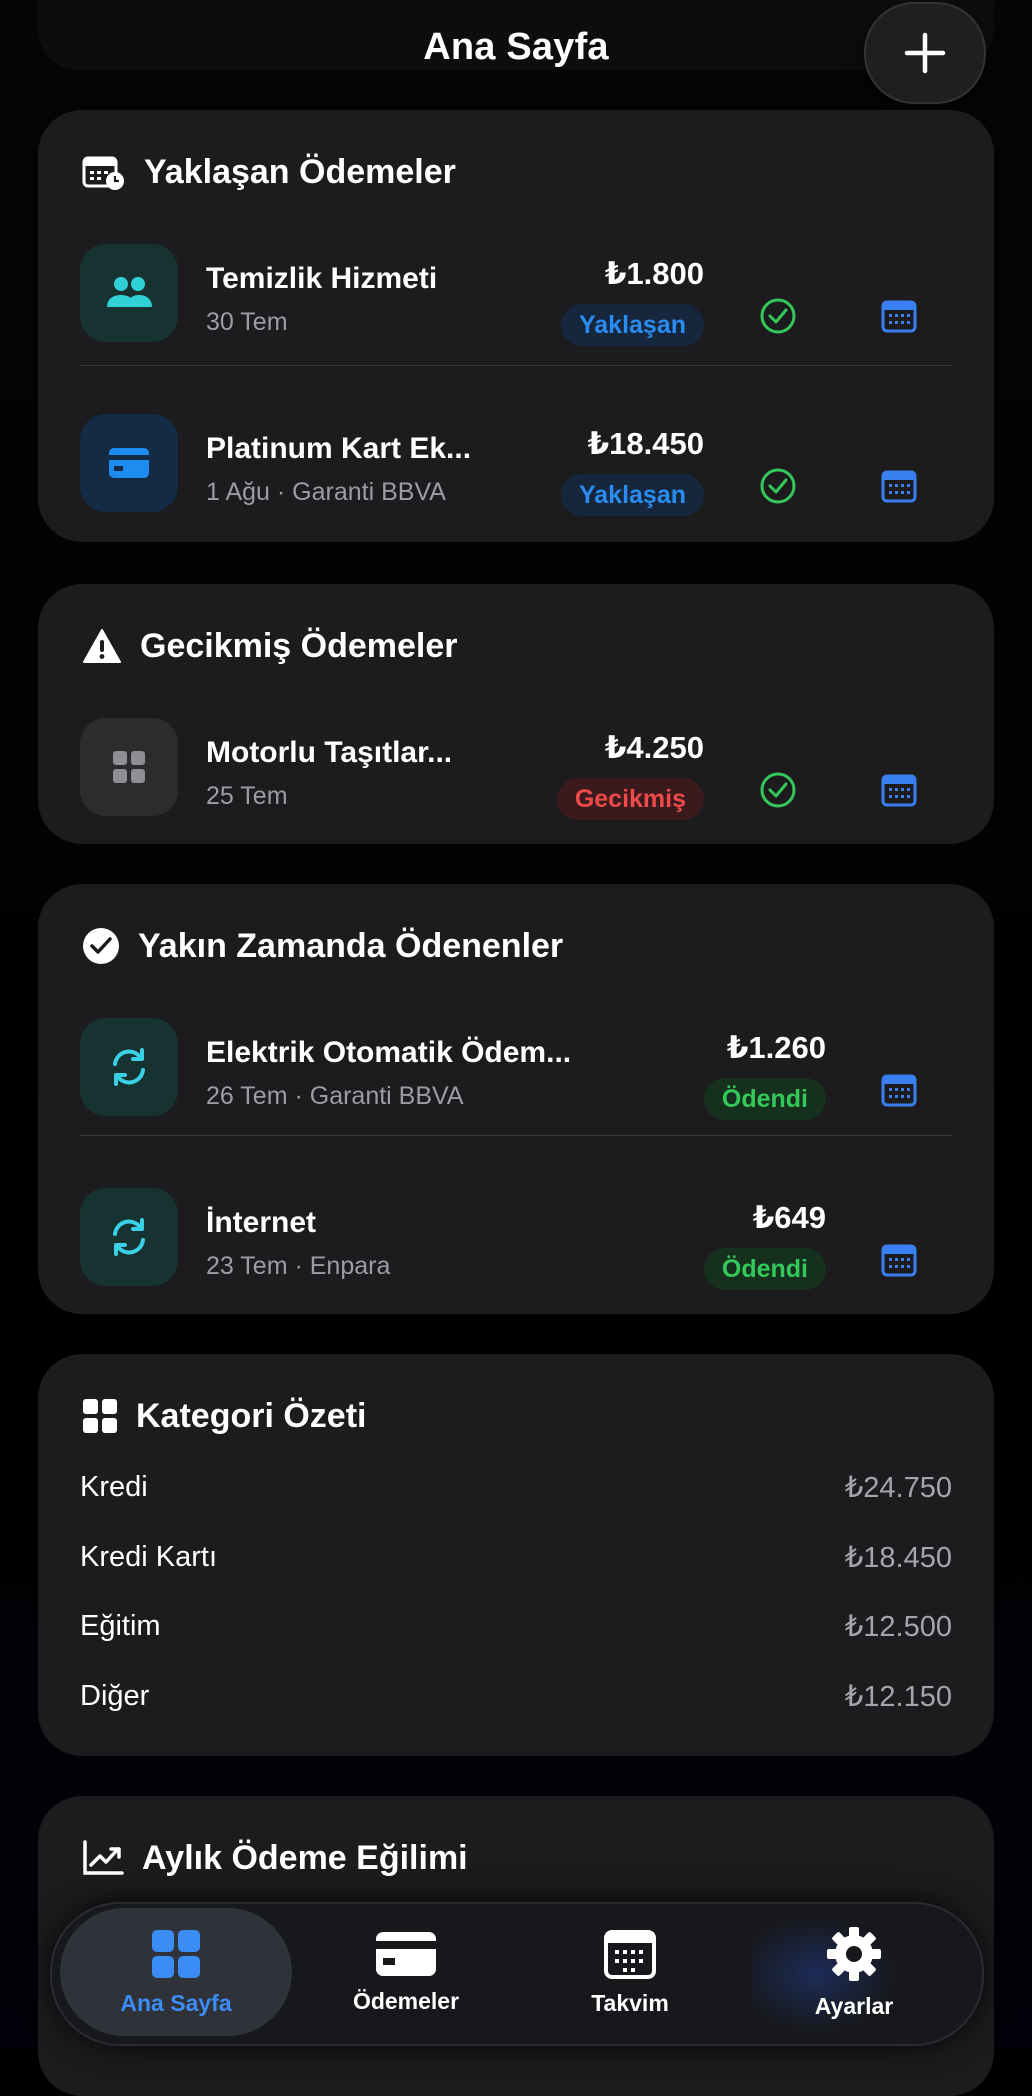 The image size is (1032, 2096). I want to click on category-row: Kredi ₺24.750, so click(516, 1487).